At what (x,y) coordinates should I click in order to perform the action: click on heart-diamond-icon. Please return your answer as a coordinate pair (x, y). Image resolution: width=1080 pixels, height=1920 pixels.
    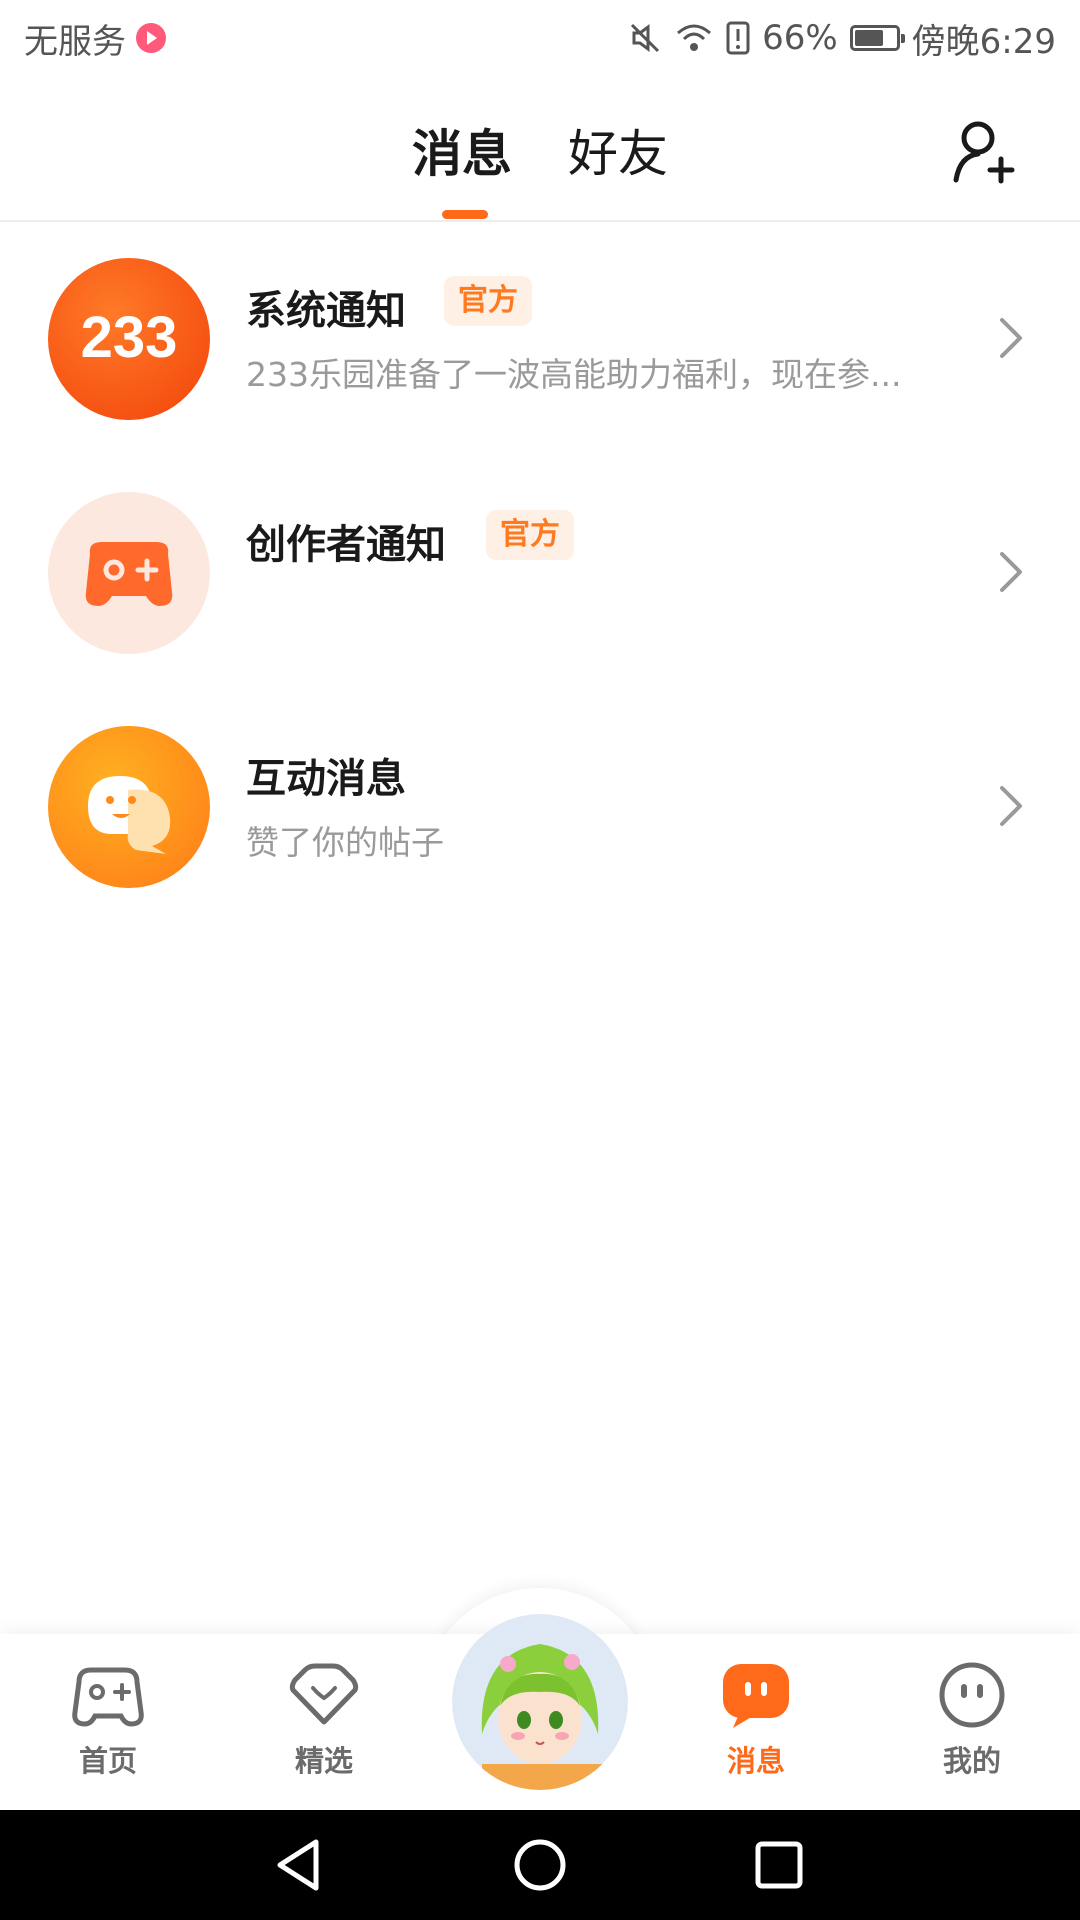
    Looking at the image, I should click on (324, 1694).